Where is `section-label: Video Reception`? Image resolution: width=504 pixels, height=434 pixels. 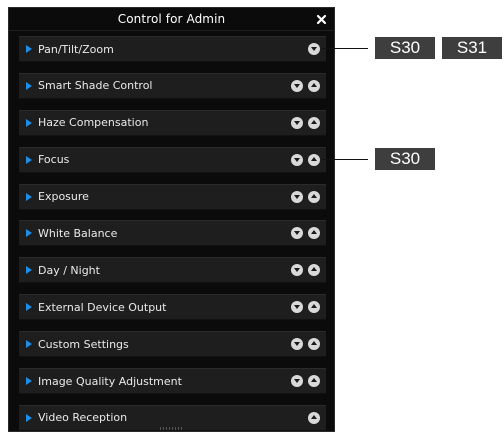
section-label: Video Reception is located at coordinates (83, 418).